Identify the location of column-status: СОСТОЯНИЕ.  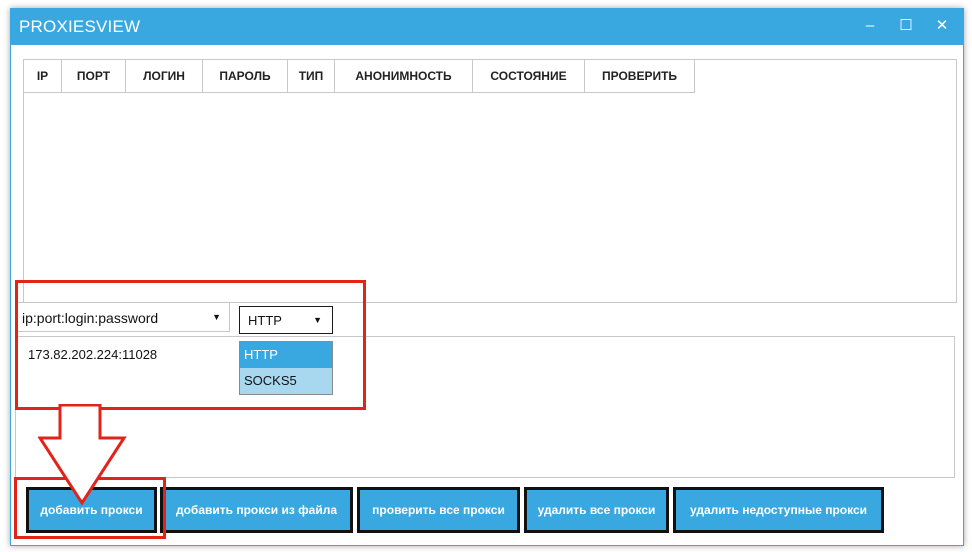
(529, 76).